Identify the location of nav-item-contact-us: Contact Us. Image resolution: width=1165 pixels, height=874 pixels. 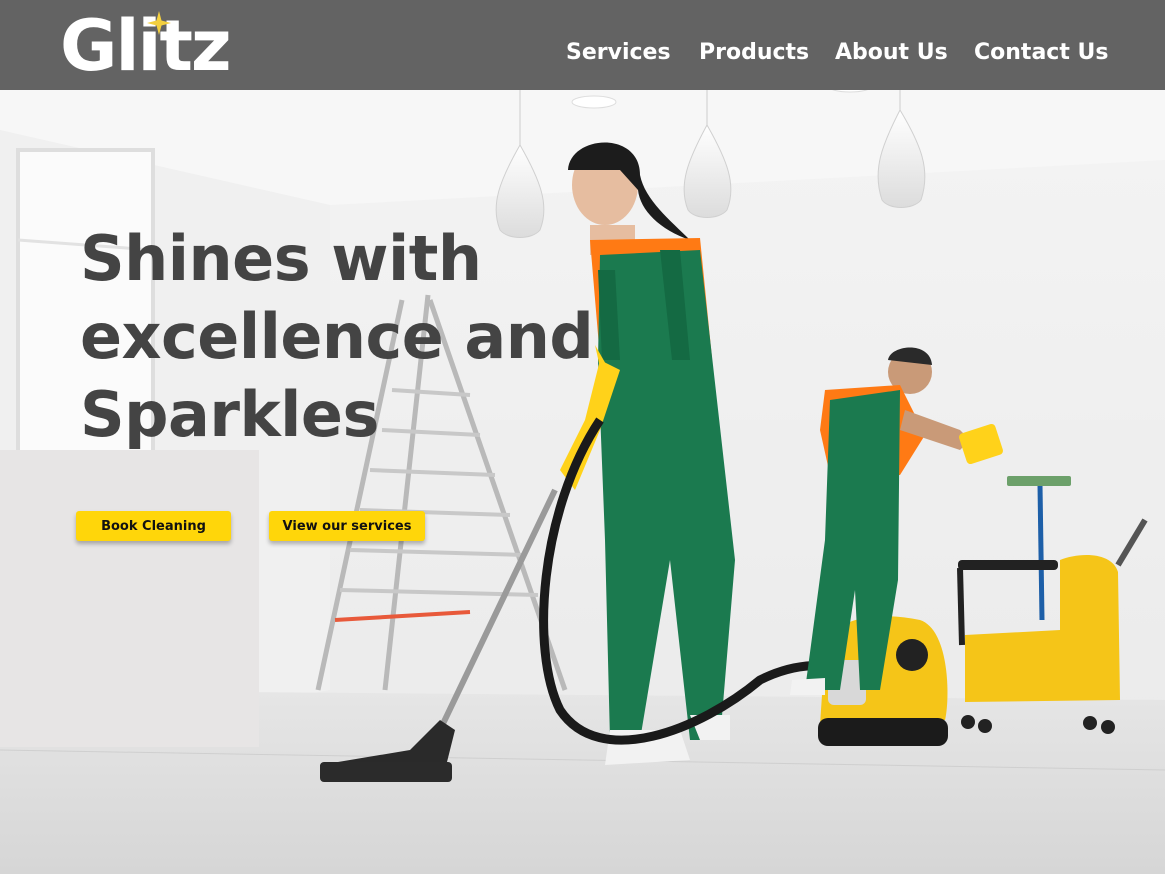
(1041, 53).